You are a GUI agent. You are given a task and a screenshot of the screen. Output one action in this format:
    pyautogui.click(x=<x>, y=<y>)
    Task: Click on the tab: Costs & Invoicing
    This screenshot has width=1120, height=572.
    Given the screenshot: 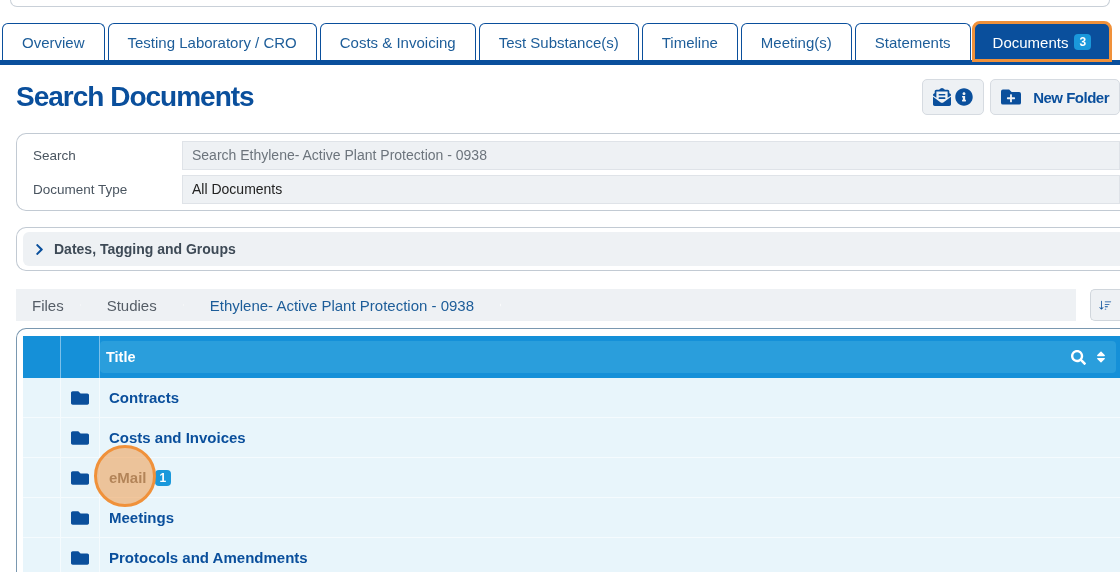 What is the action you would take?
    pyautogui.click(x=397, y=41)
    